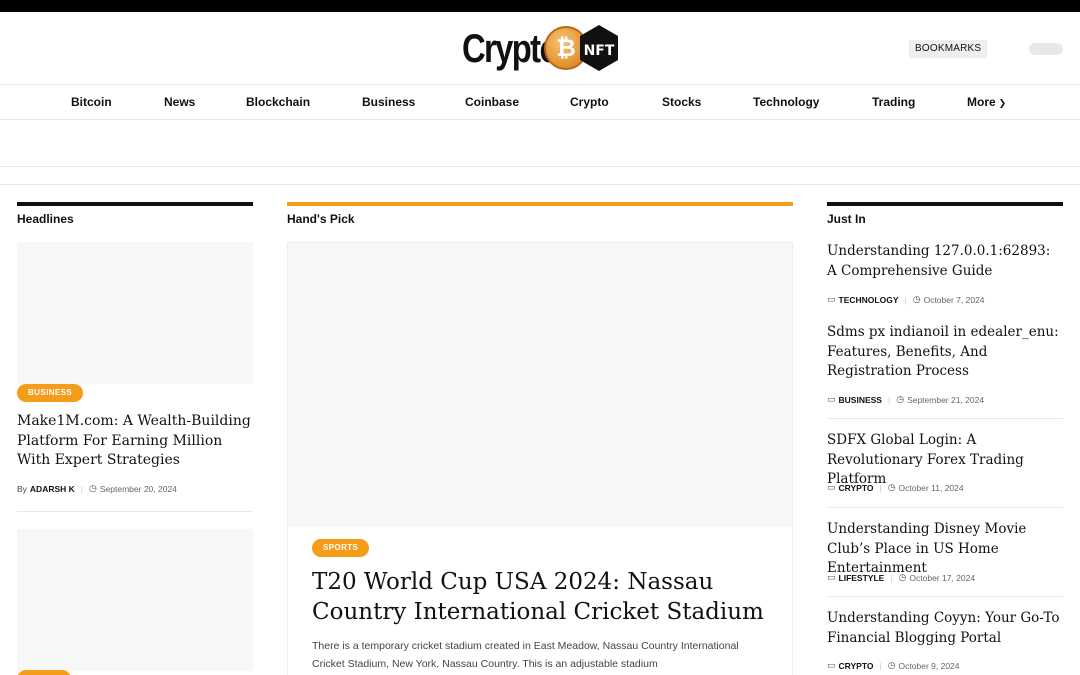 Image resolution: width=1080 pixels, height=675 pixels. Describe the element at coordinates (981, 102) in the screenshot. I see `nav-more-label: More` at that location.